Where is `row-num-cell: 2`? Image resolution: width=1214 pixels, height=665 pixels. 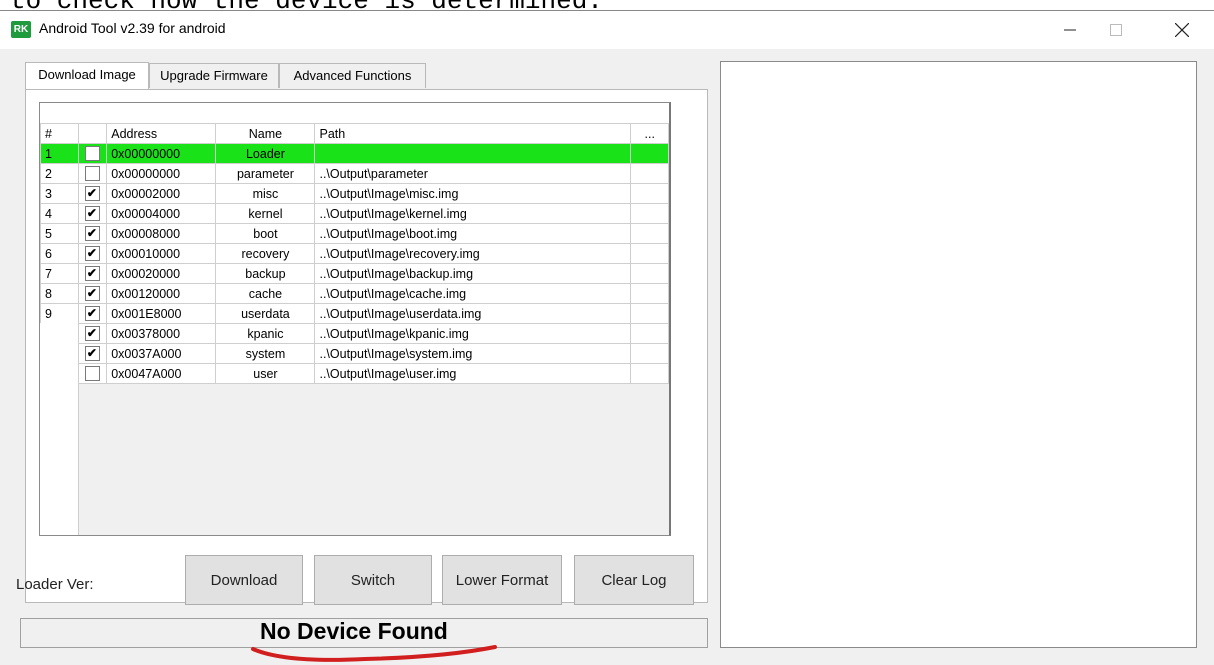 row-num-cell: 2 is located at coordinates (59, 173).